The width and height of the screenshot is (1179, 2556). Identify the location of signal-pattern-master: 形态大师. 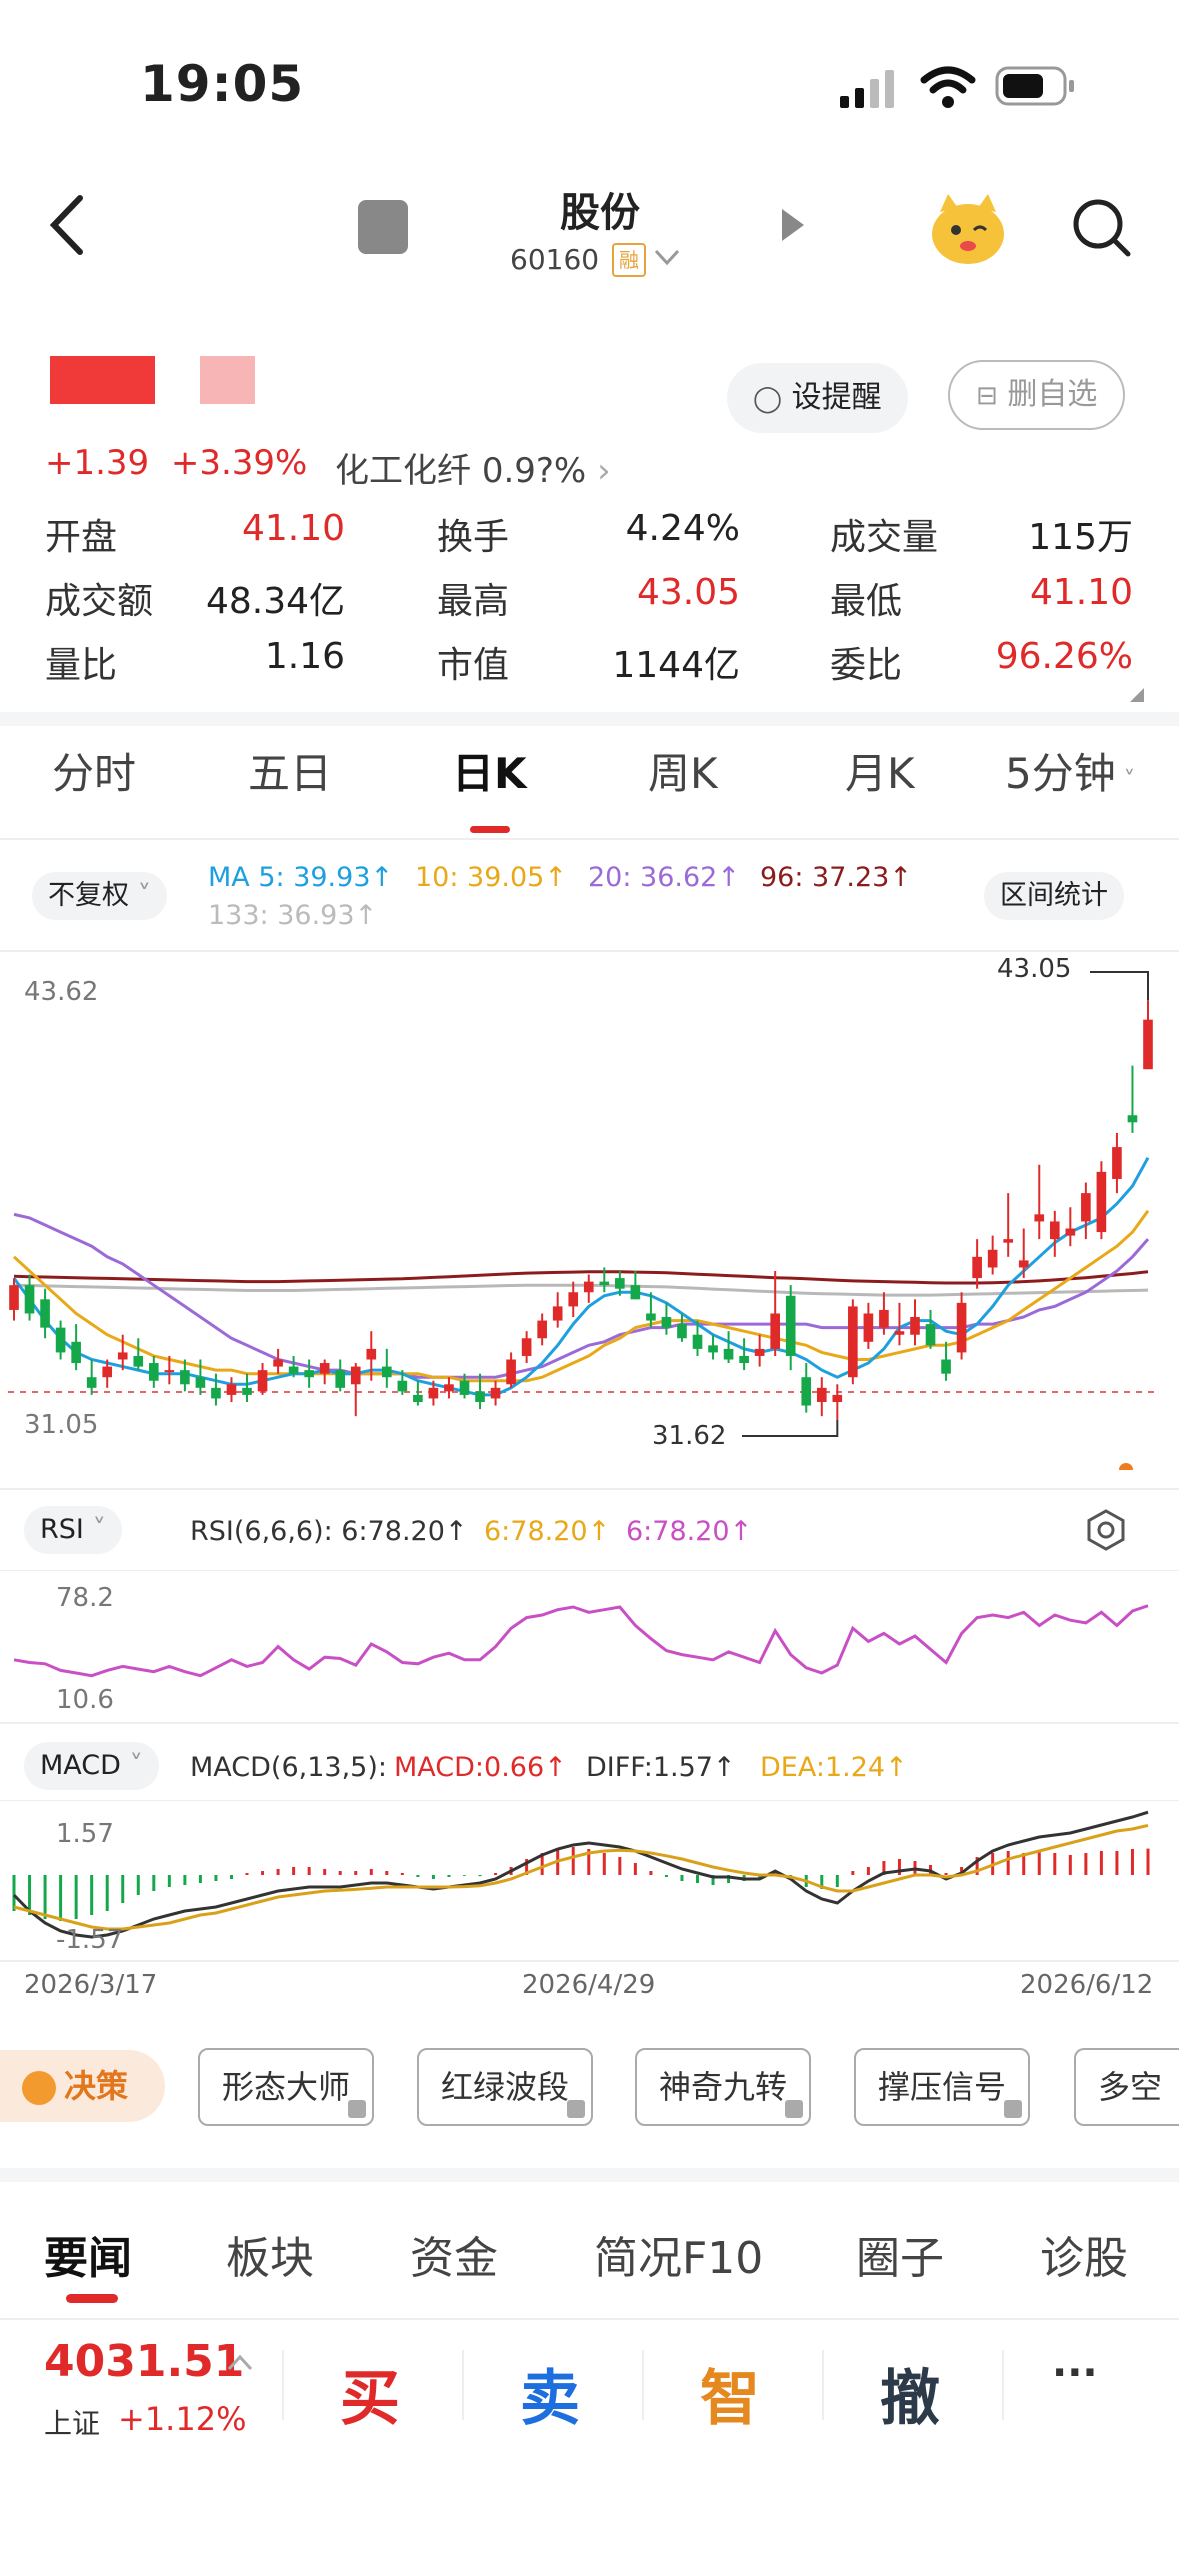
(286, 2087).